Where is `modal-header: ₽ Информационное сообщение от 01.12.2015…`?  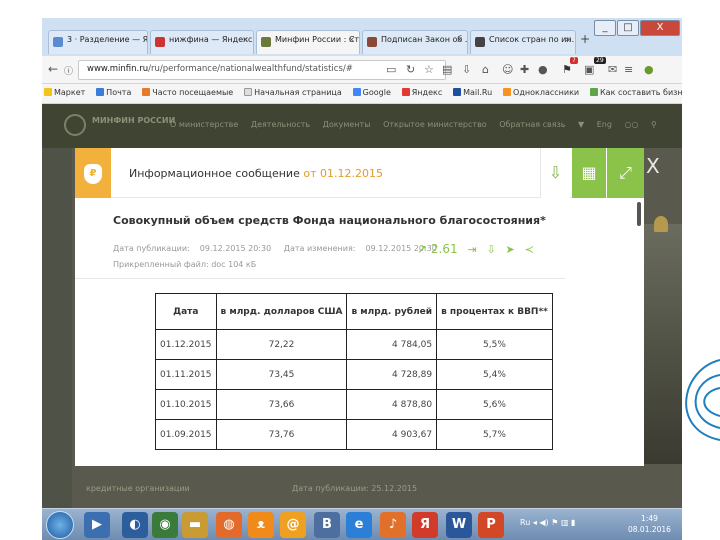 modal-header: ₽ Информационное сообщение от 01.12.2015… is located at coordinates (359, 173).